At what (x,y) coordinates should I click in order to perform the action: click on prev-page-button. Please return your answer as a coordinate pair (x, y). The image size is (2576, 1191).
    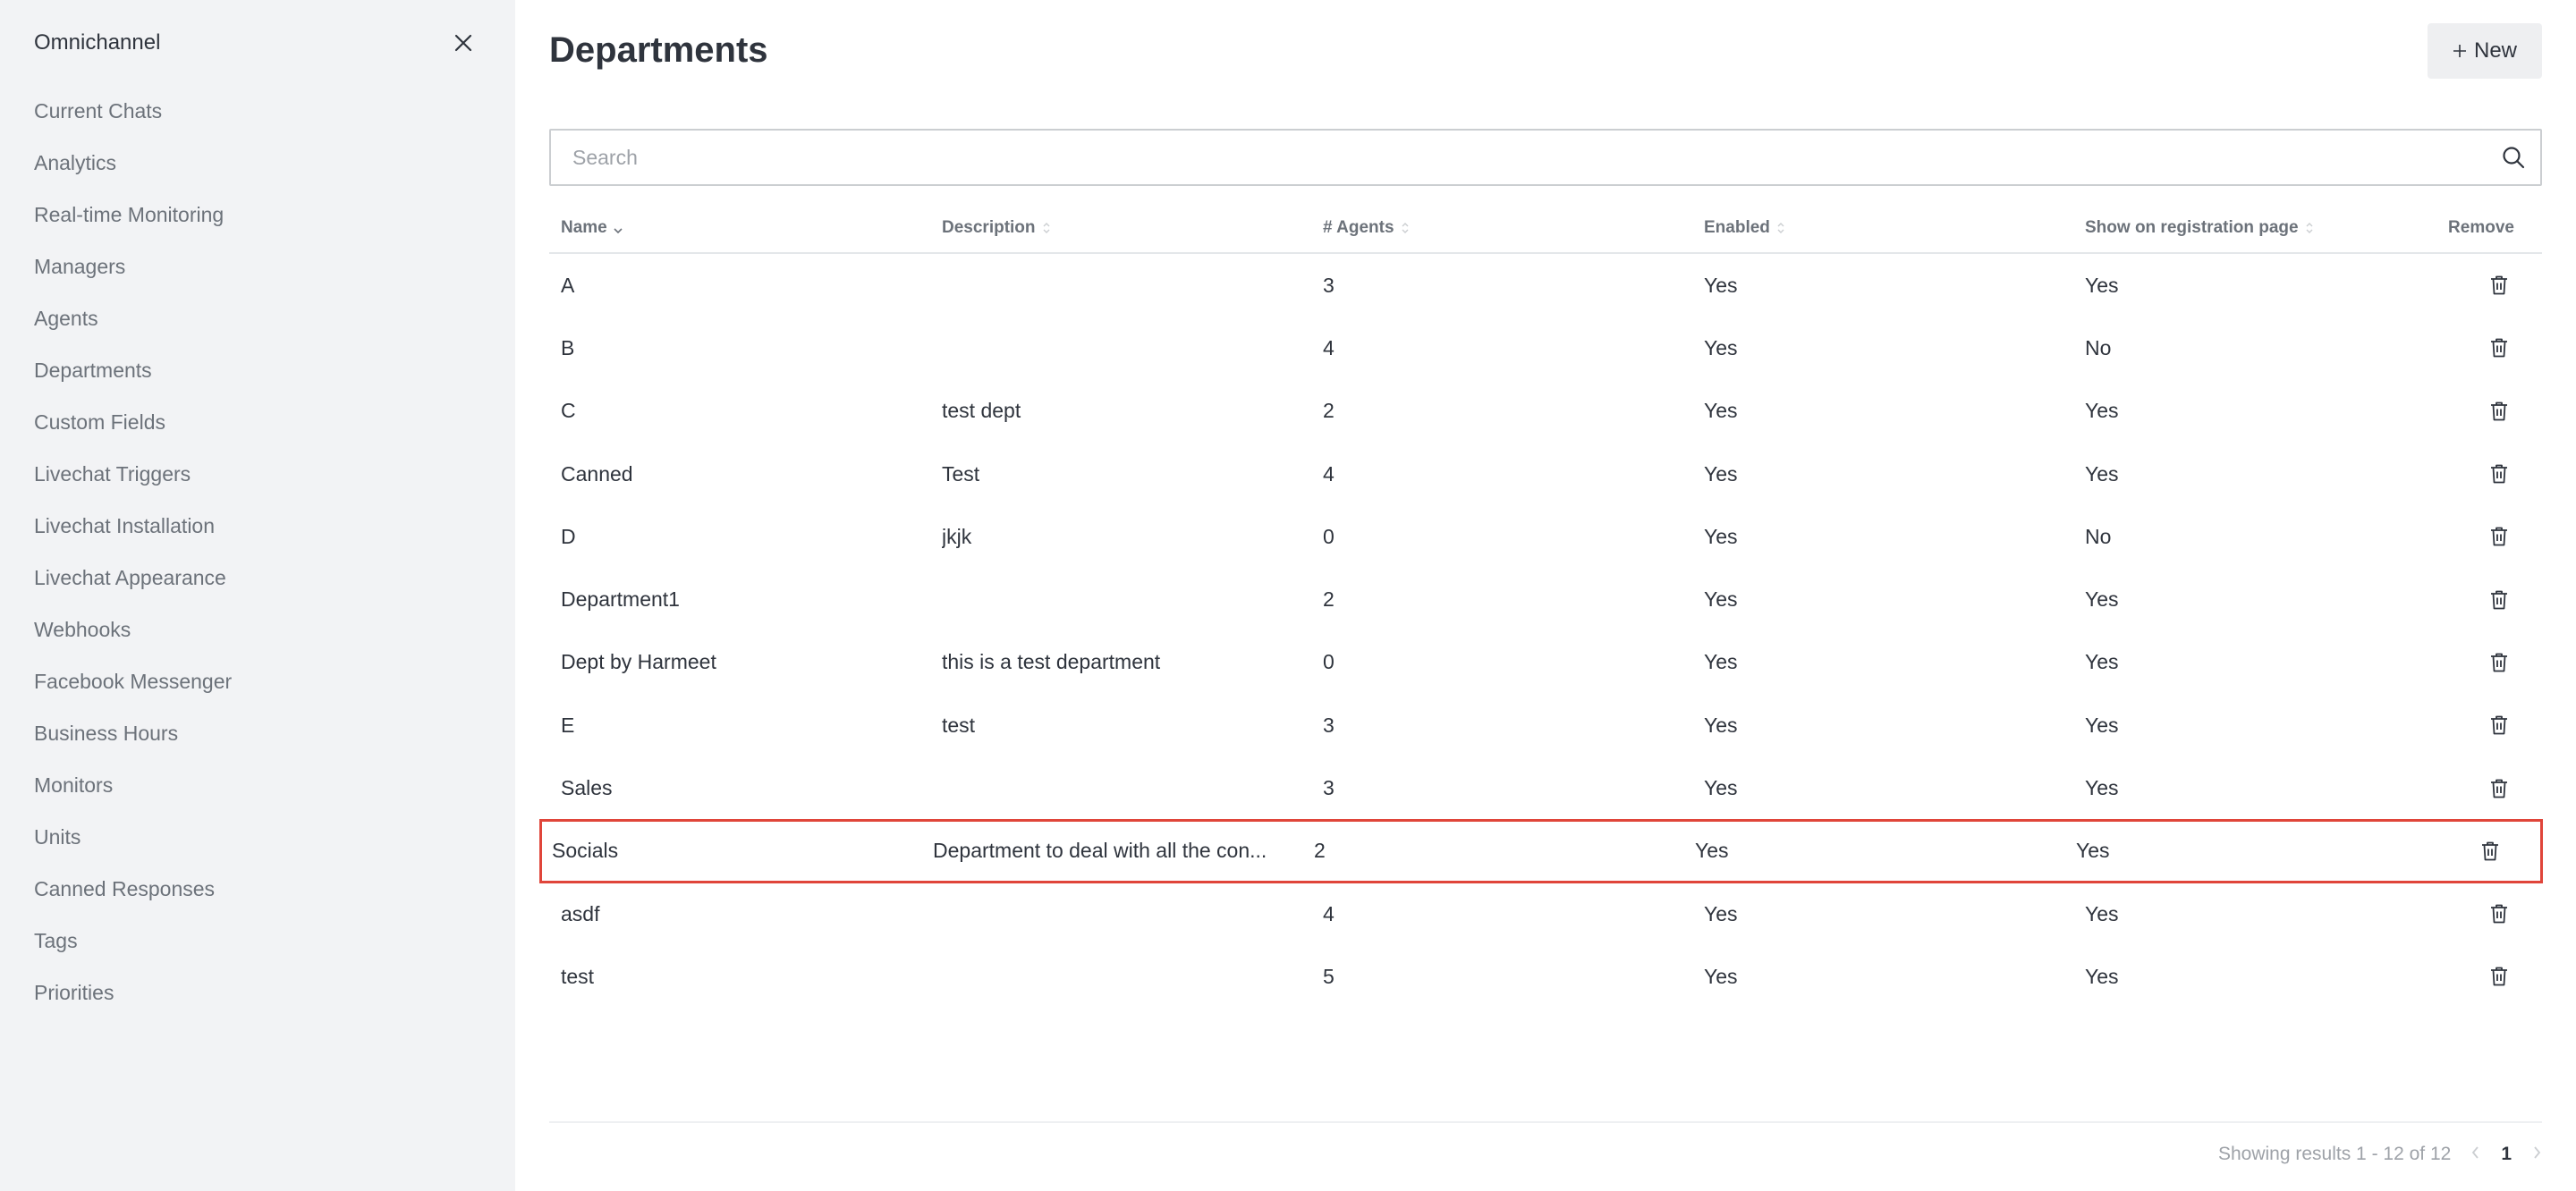
    Looking at the image, I should click on (2475, 1154).